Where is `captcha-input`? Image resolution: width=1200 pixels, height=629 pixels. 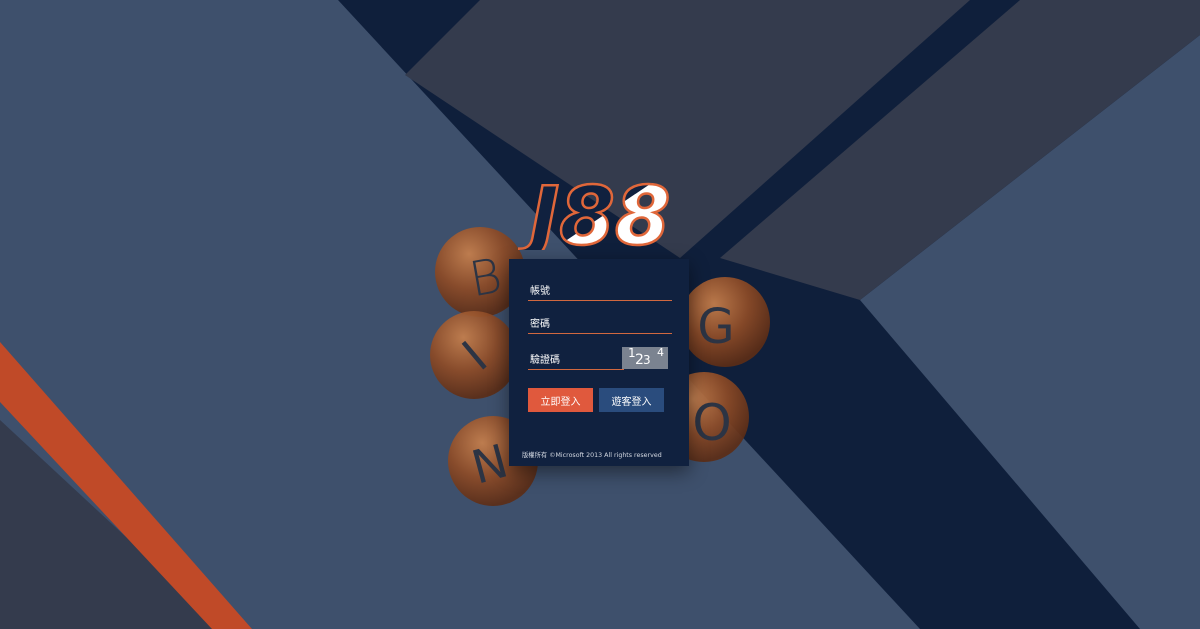
captcha-input is located at coordinates (576, 360).